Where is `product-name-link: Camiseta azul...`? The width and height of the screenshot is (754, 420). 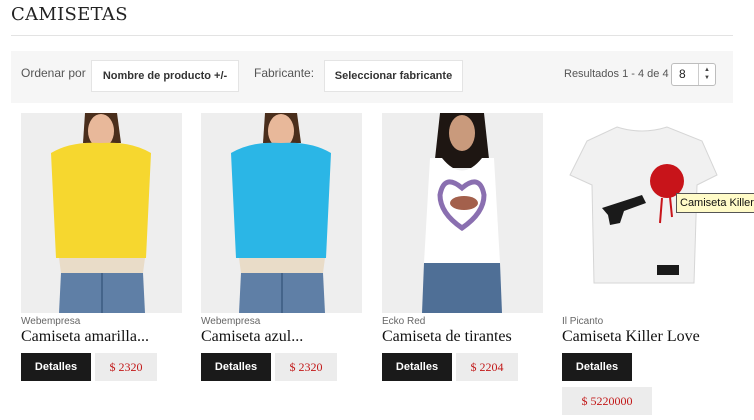
product-name-link: Camiseta azul... is located at coordinates (282, 337).